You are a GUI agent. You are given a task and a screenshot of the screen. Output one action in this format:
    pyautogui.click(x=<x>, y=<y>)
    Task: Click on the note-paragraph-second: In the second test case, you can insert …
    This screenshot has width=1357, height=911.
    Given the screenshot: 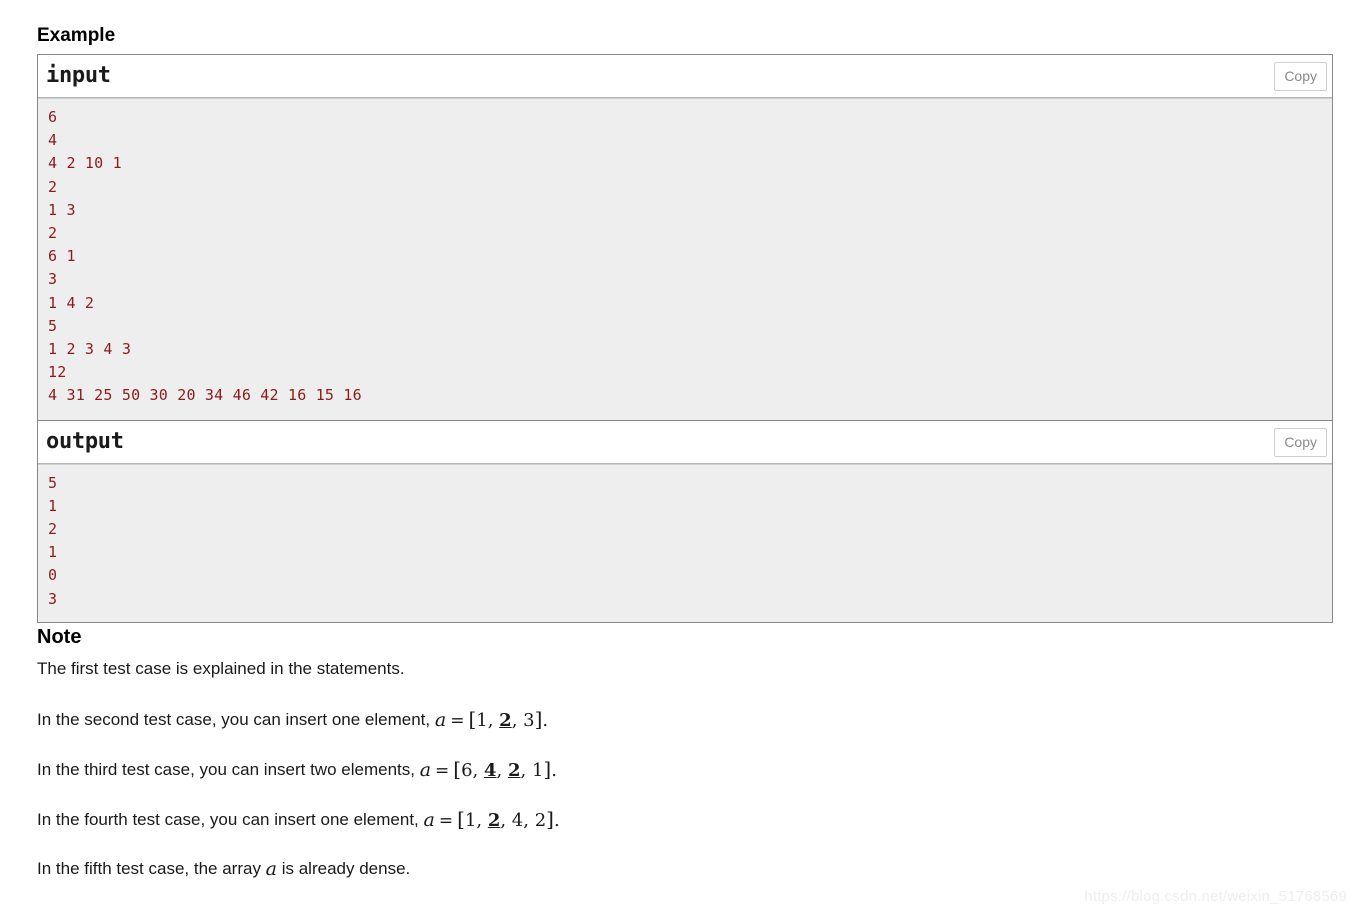 What is the action you would take?
    pyautogui.click(x=292, y=720)
    